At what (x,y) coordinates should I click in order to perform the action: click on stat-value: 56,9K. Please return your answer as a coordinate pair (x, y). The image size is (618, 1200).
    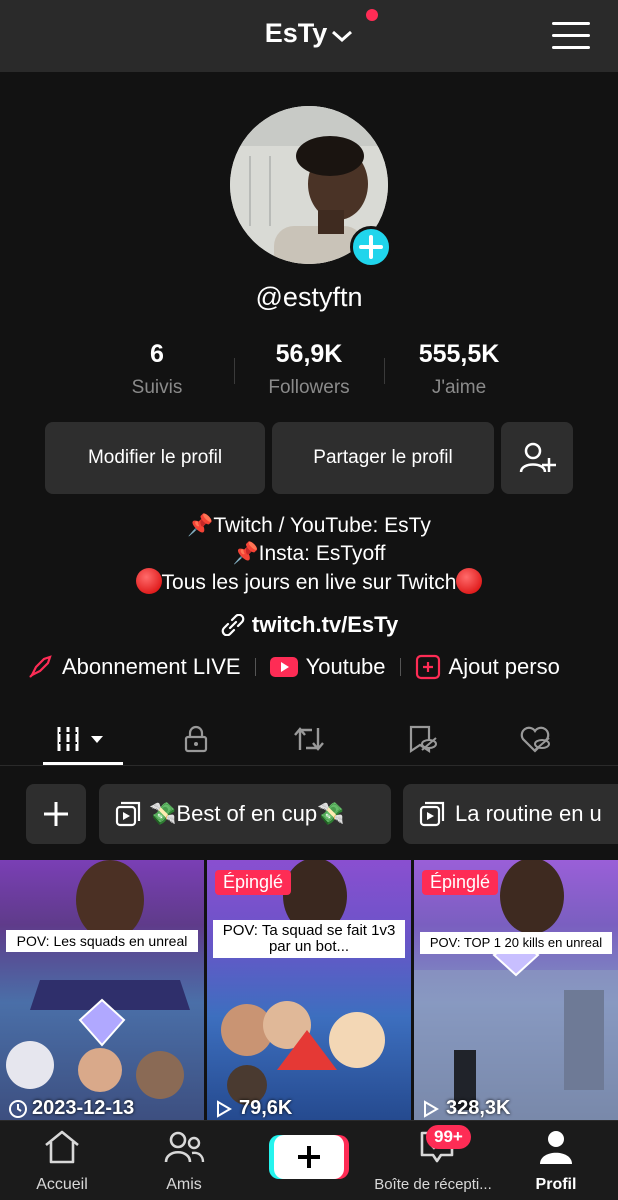
    Looking at the image, I should click on (309, 354).